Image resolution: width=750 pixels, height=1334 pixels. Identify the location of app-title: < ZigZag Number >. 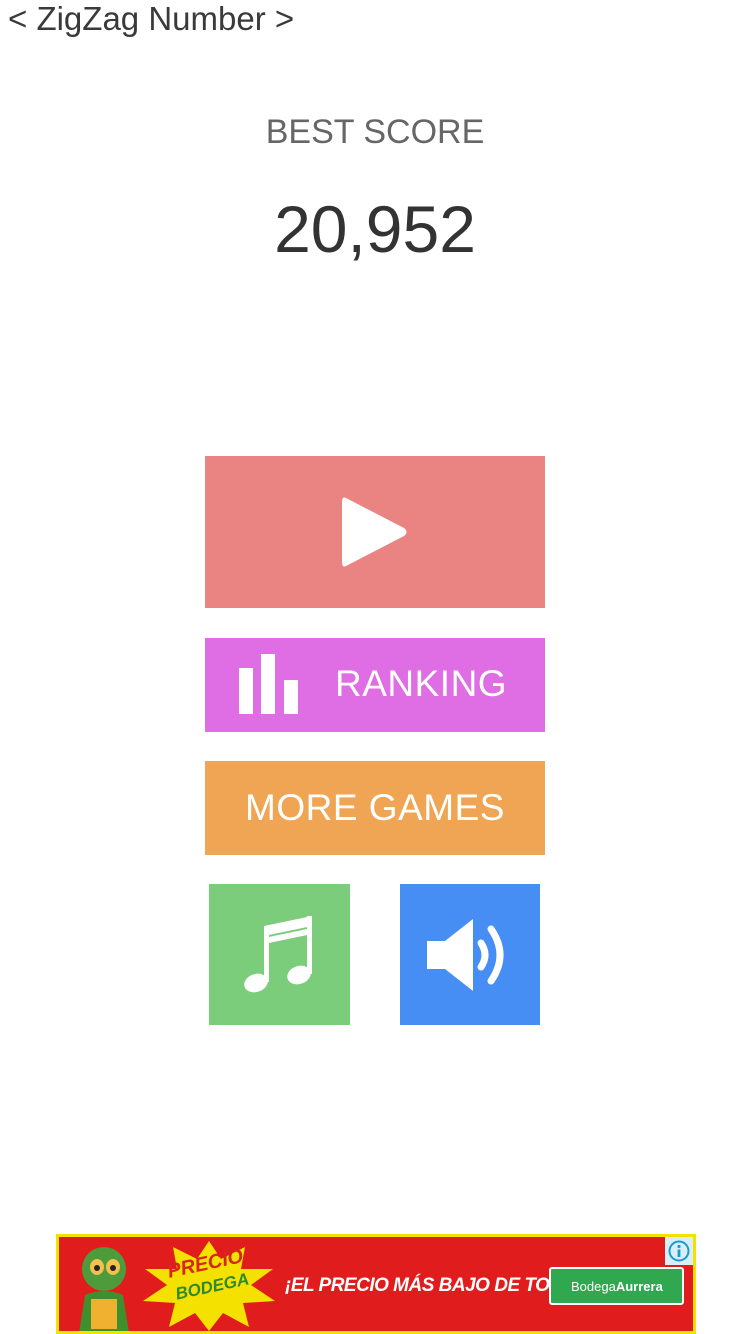
(151, 18).